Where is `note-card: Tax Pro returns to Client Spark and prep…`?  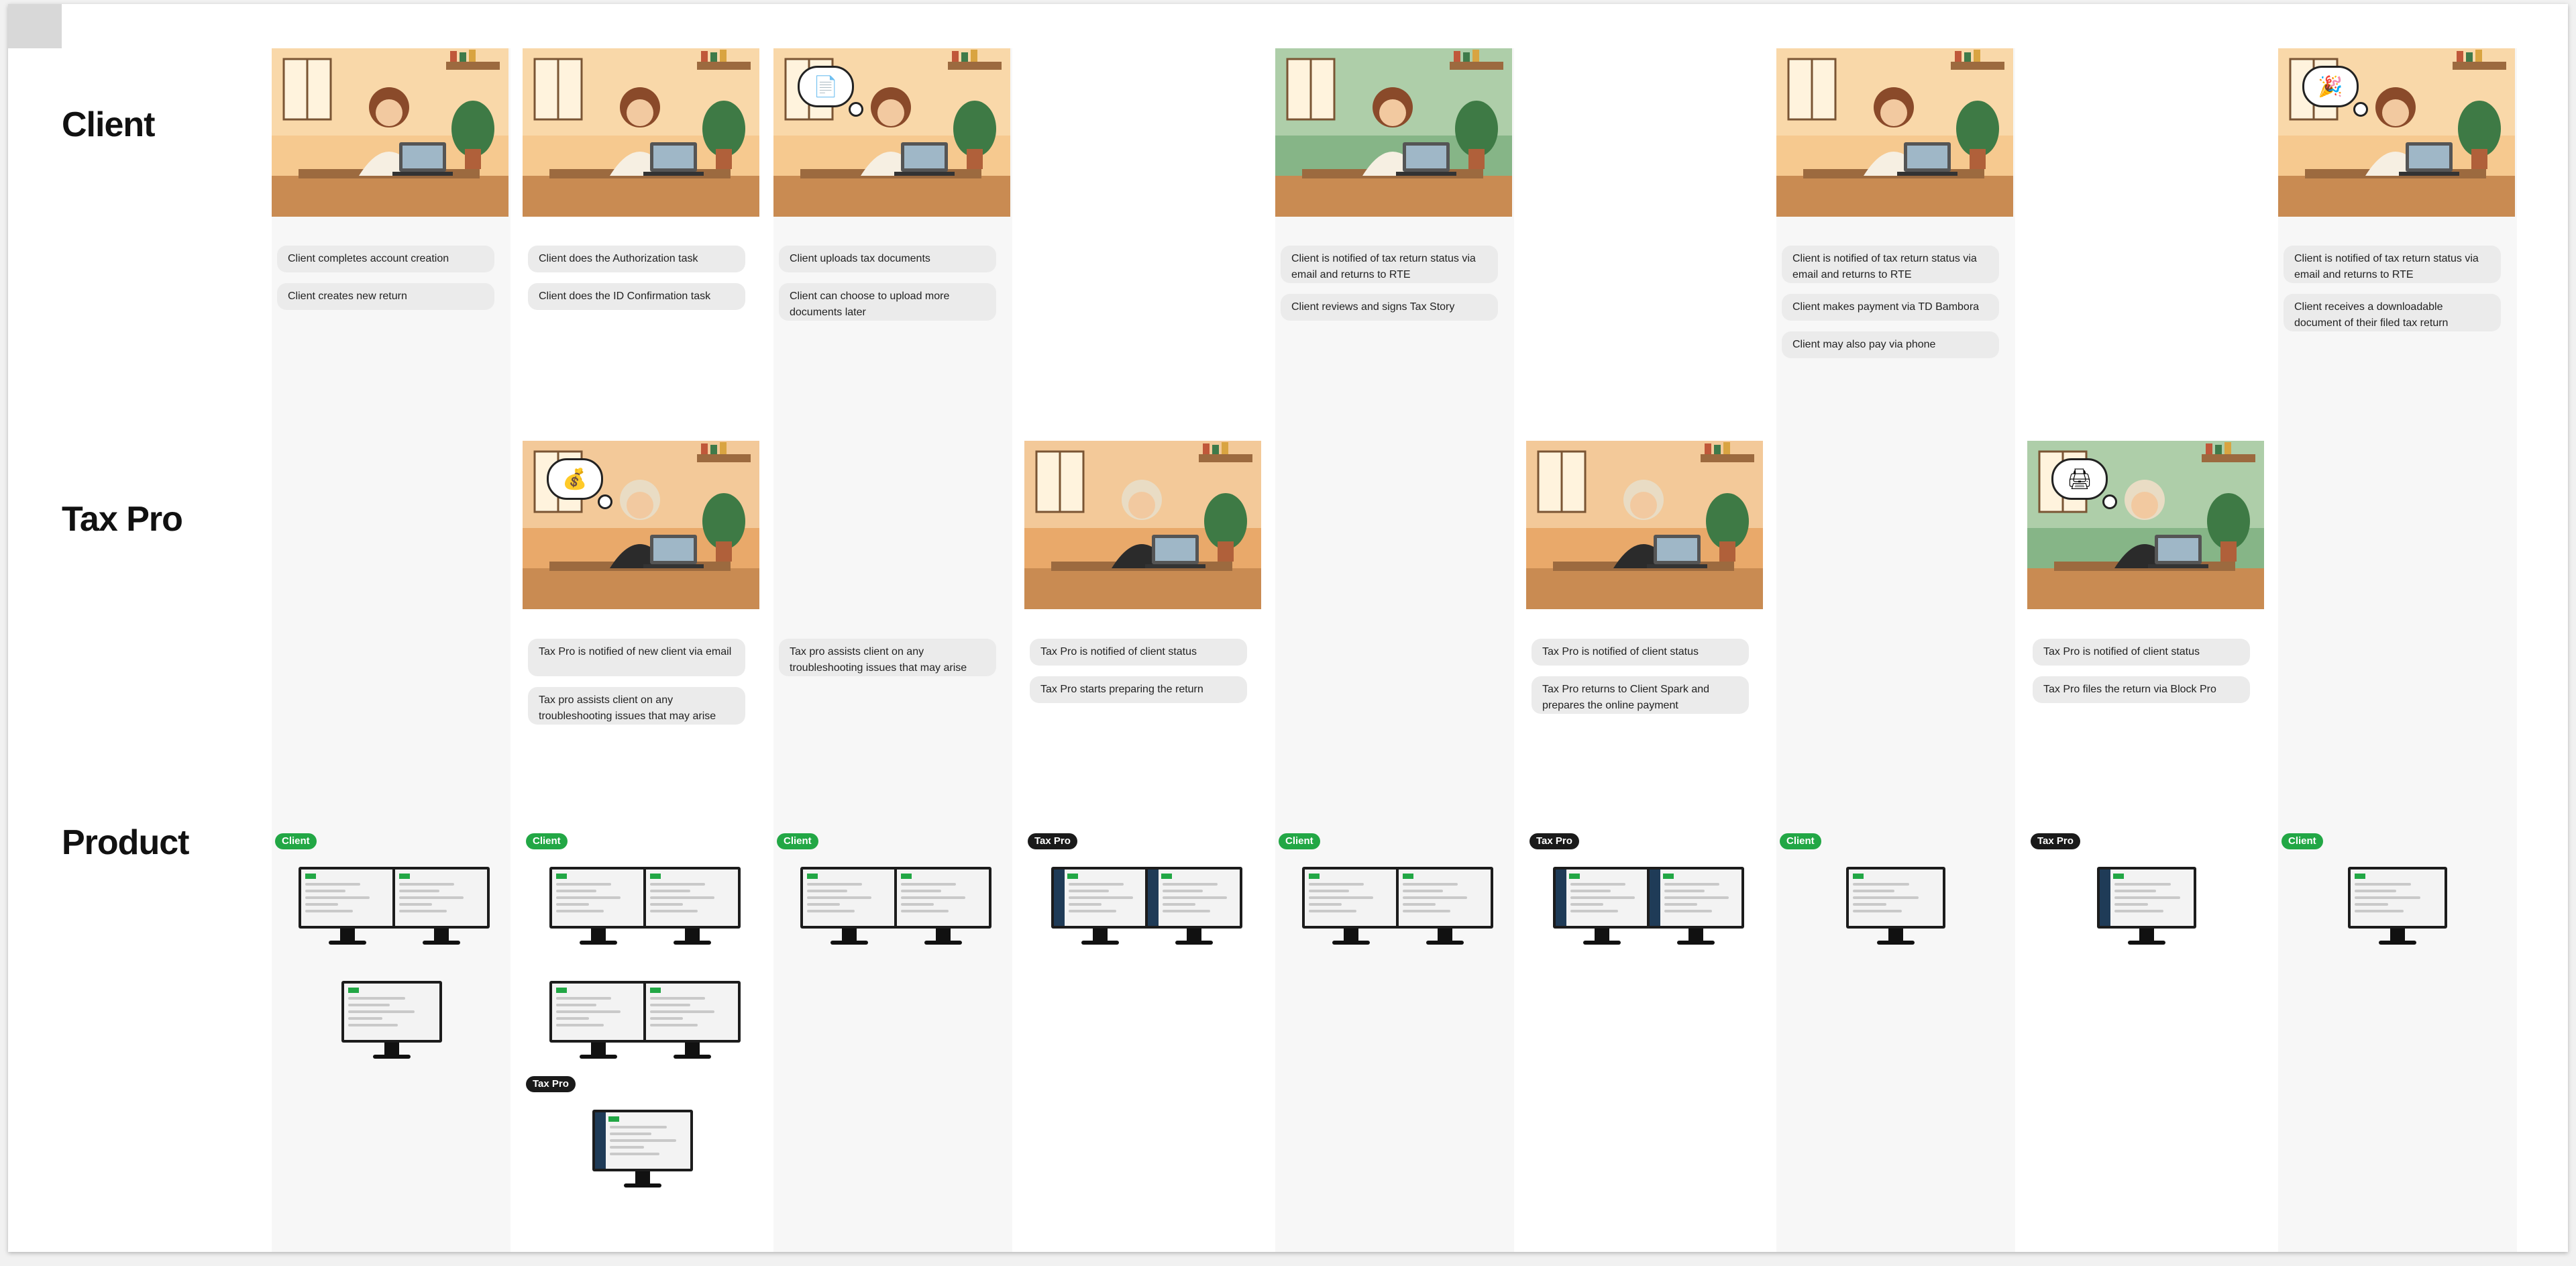 note-card: Tax Pro returns to Client Spark and prep… is located at coordinates (1640, 695).